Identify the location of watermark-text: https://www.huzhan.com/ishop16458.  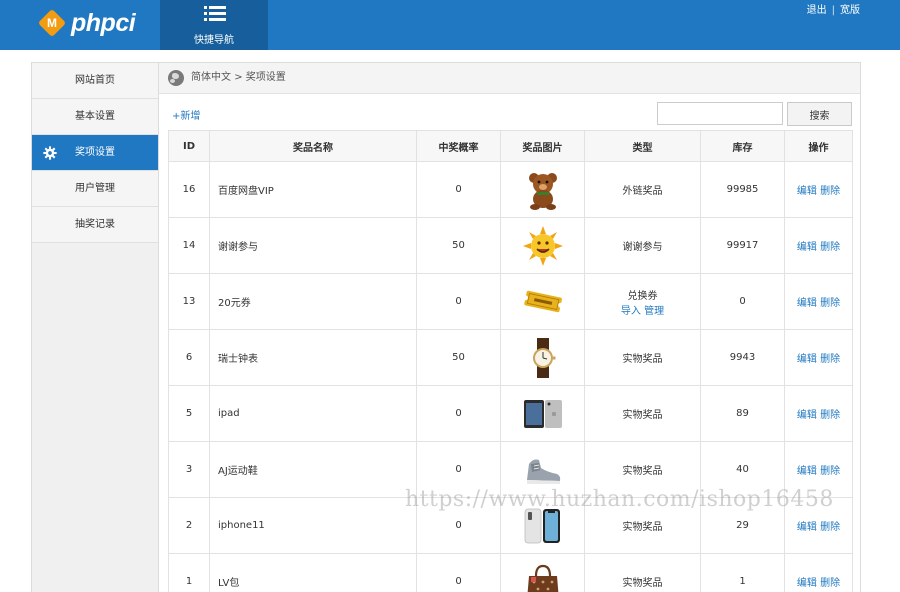
(619, 499).